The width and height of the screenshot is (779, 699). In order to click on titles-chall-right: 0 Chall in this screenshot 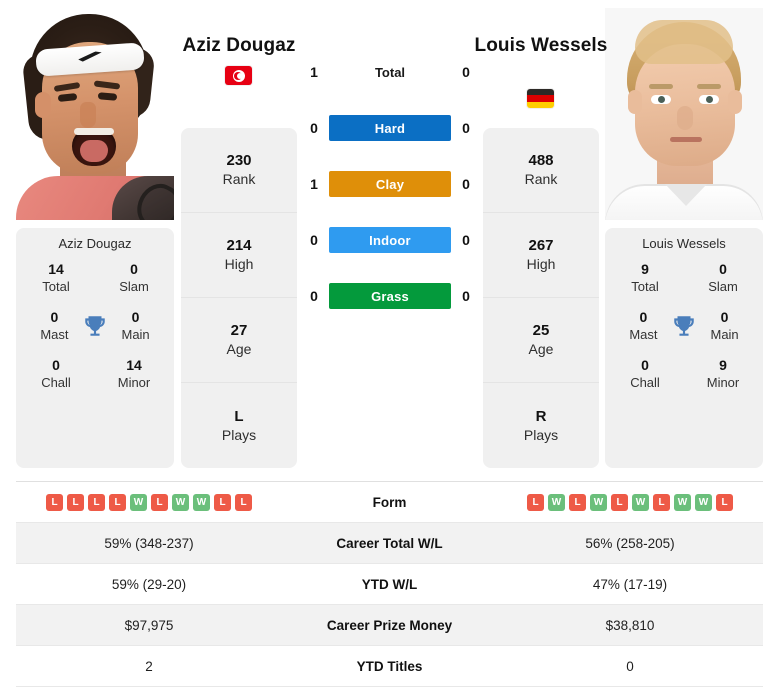, I will do `click(645, 374)`.